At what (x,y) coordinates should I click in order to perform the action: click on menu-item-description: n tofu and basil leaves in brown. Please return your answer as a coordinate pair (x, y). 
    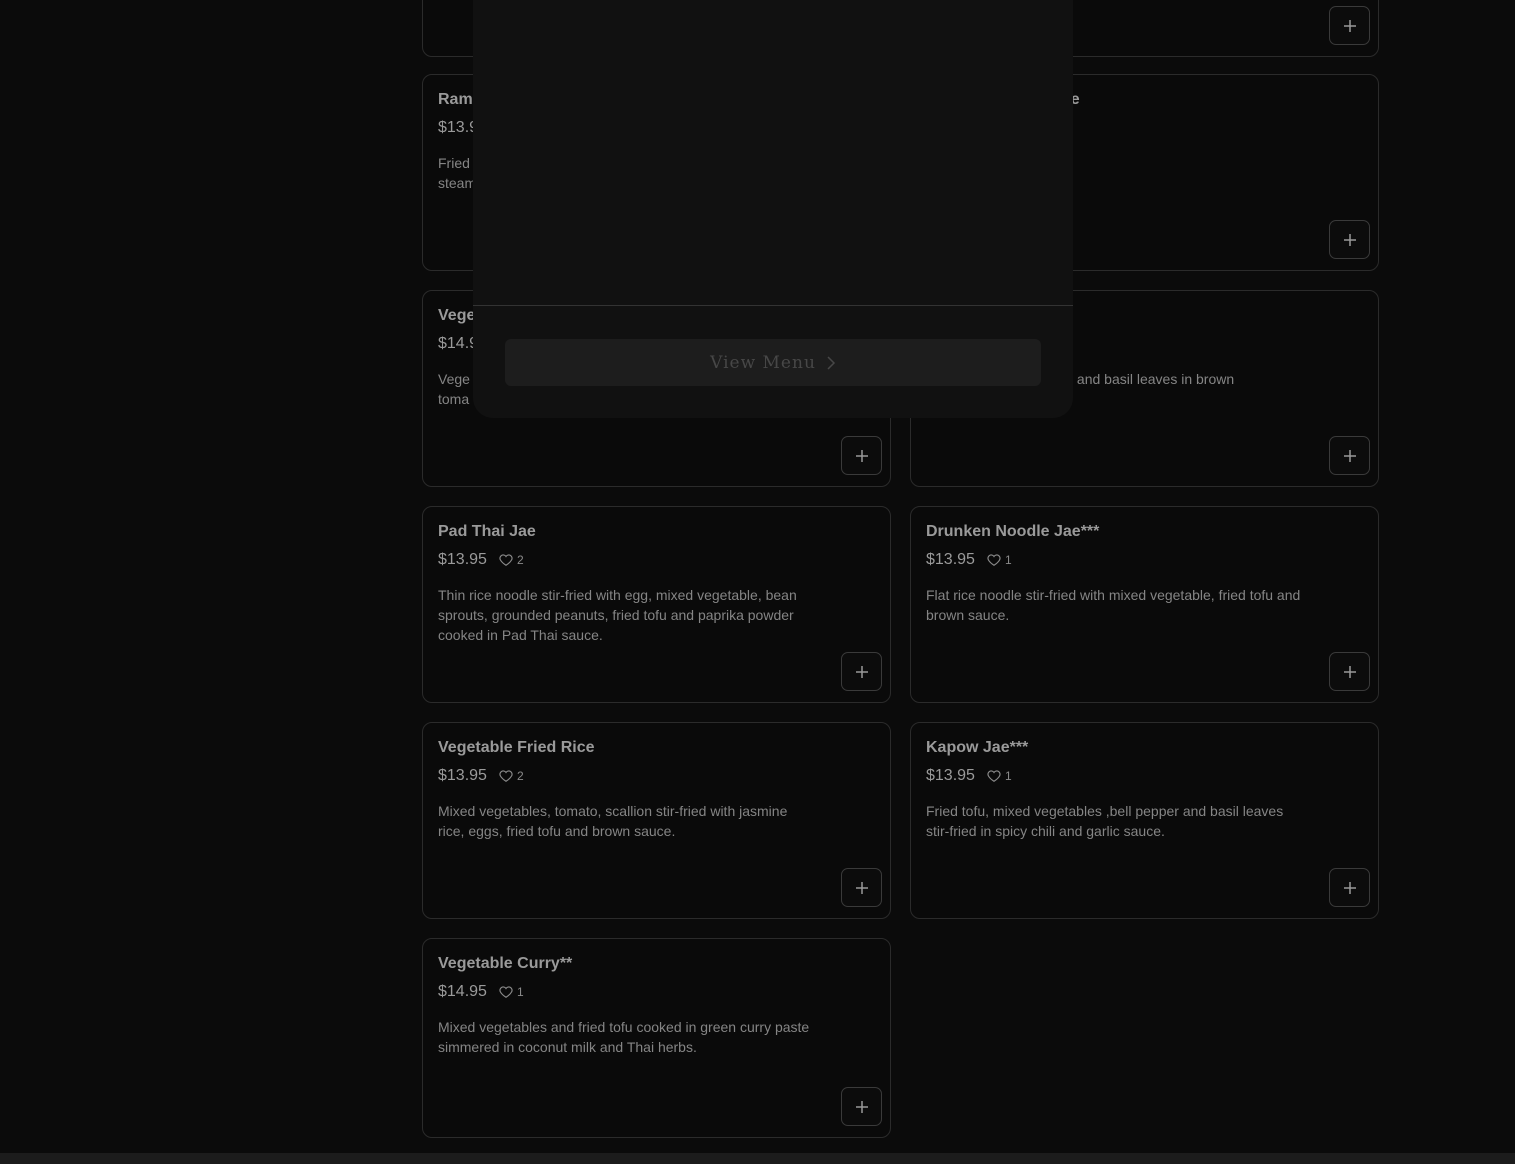
    Looking at the image, I should click on (1136, 379).